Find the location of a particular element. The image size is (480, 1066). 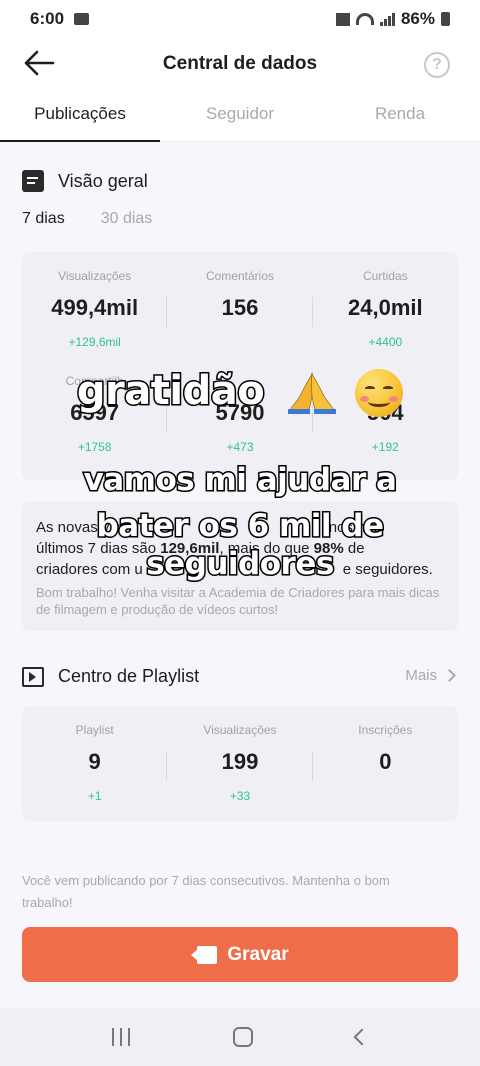

caption-text: gratidão is located at coordinates (170, 391).